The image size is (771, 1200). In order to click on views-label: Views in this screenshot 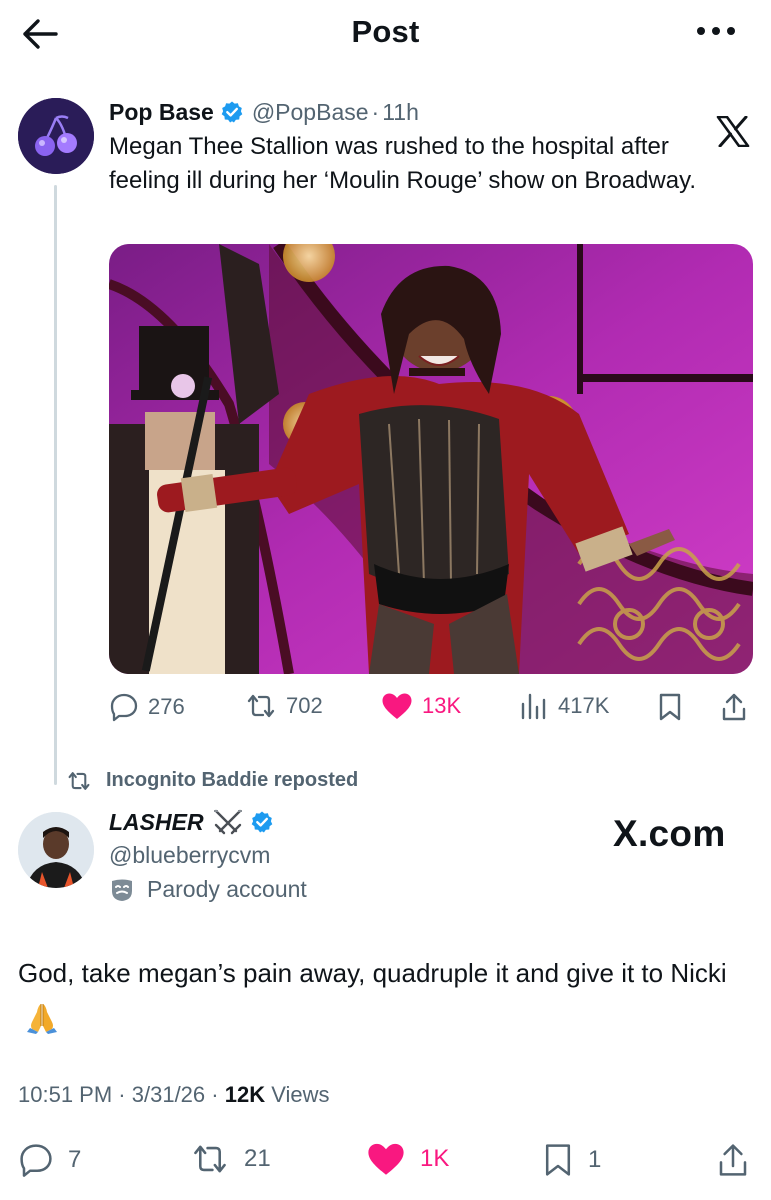, I will do `click(300, 1094)`.